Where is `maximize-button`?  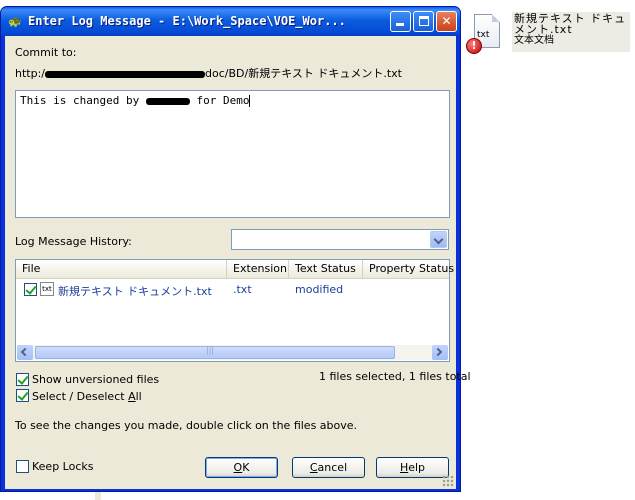 maximize-button is located at coordinates (423, 21).